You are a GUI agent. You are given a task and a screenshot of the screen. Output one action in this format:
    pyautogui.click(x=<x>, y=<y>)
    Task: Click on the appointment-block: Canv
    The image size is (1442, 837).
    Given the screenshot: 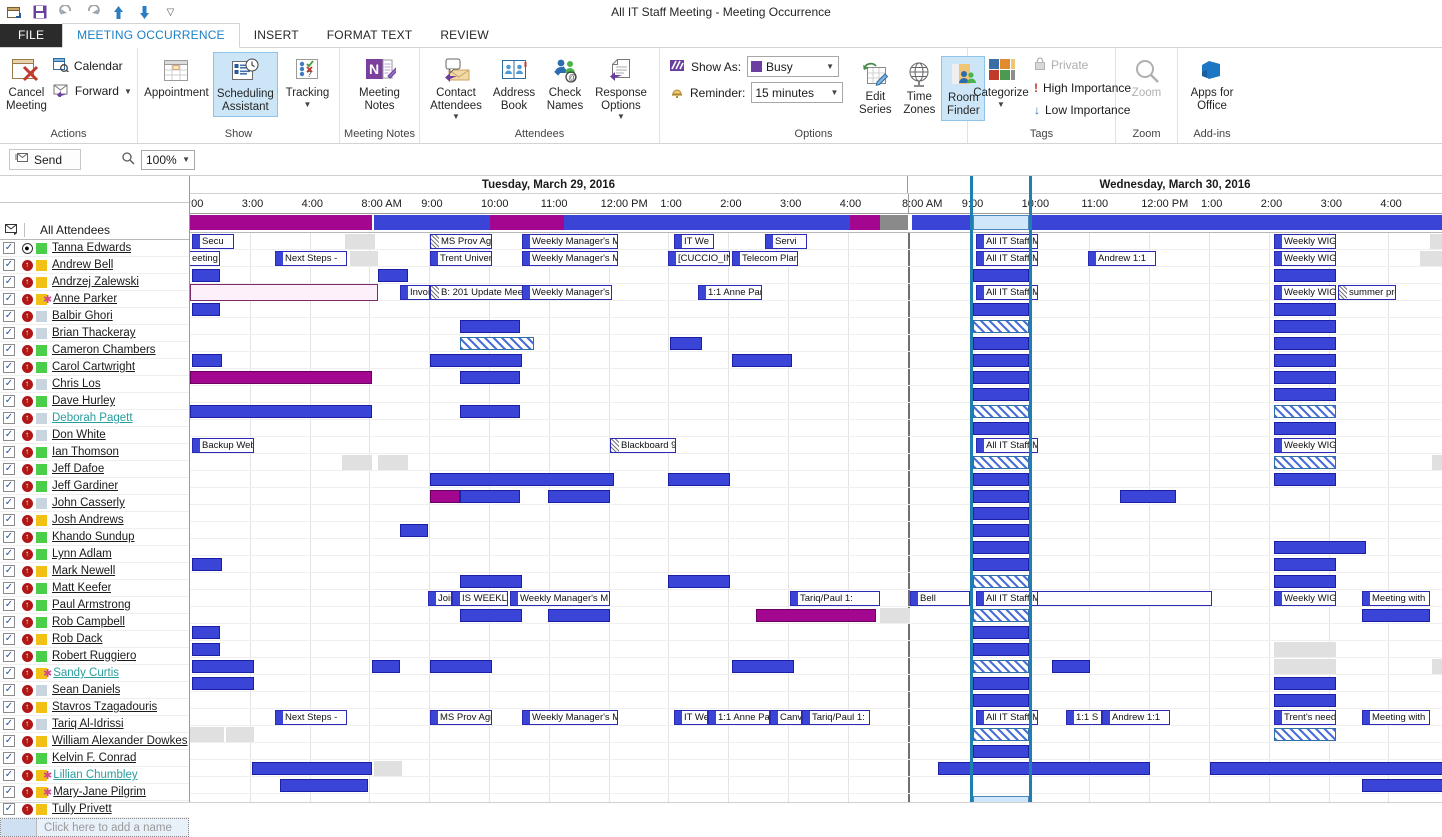 What is the action you would take?
    pyautogui.click(x=786, y=717)
    